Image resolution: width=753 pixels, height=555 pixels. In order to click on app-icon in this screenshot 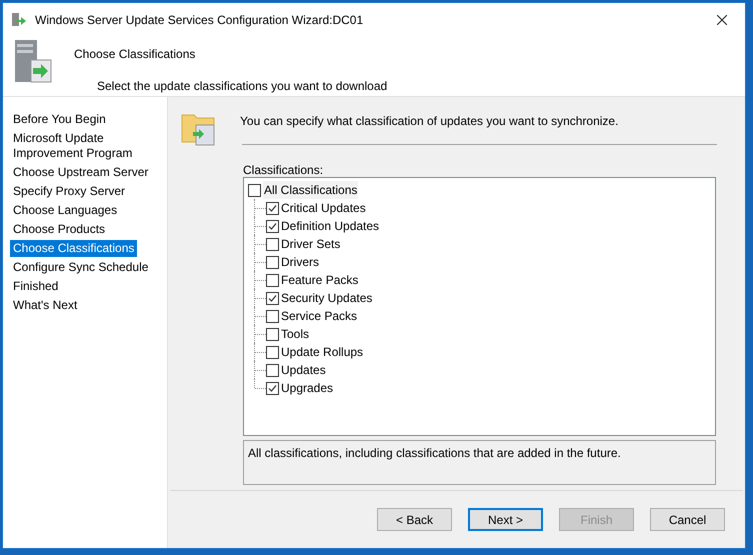, I will do `click(19, 20)`.